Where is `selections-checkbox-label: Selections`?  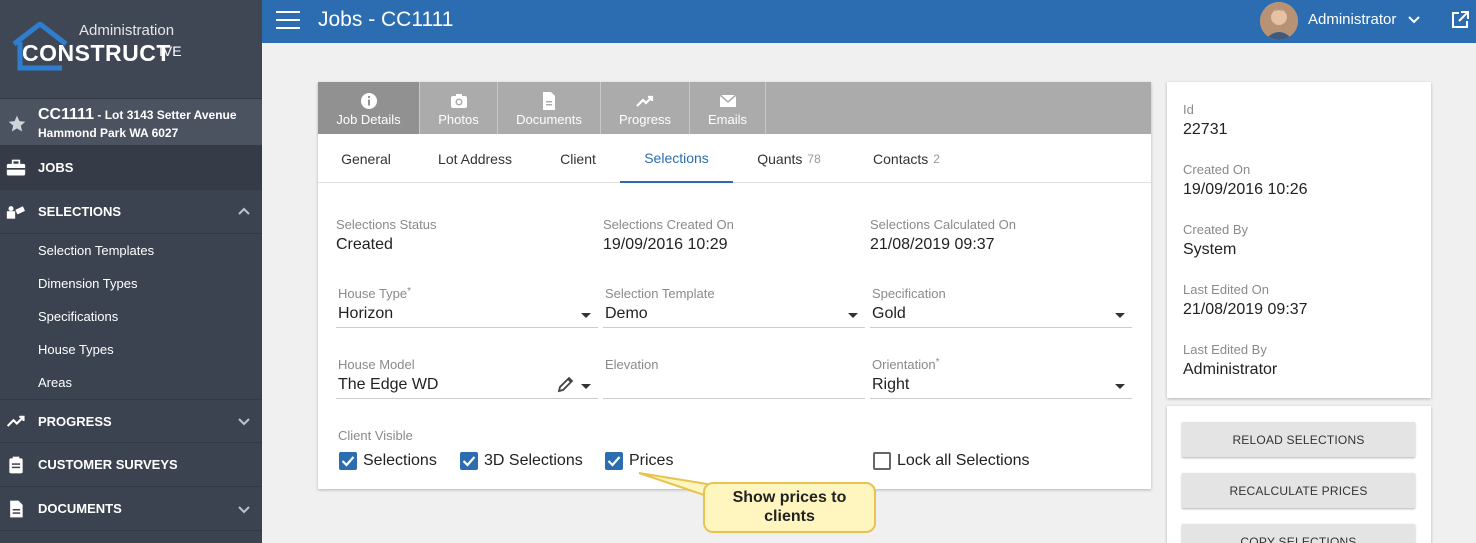 selections-checkbox-label: Selections is located at coordinates (400, 461).